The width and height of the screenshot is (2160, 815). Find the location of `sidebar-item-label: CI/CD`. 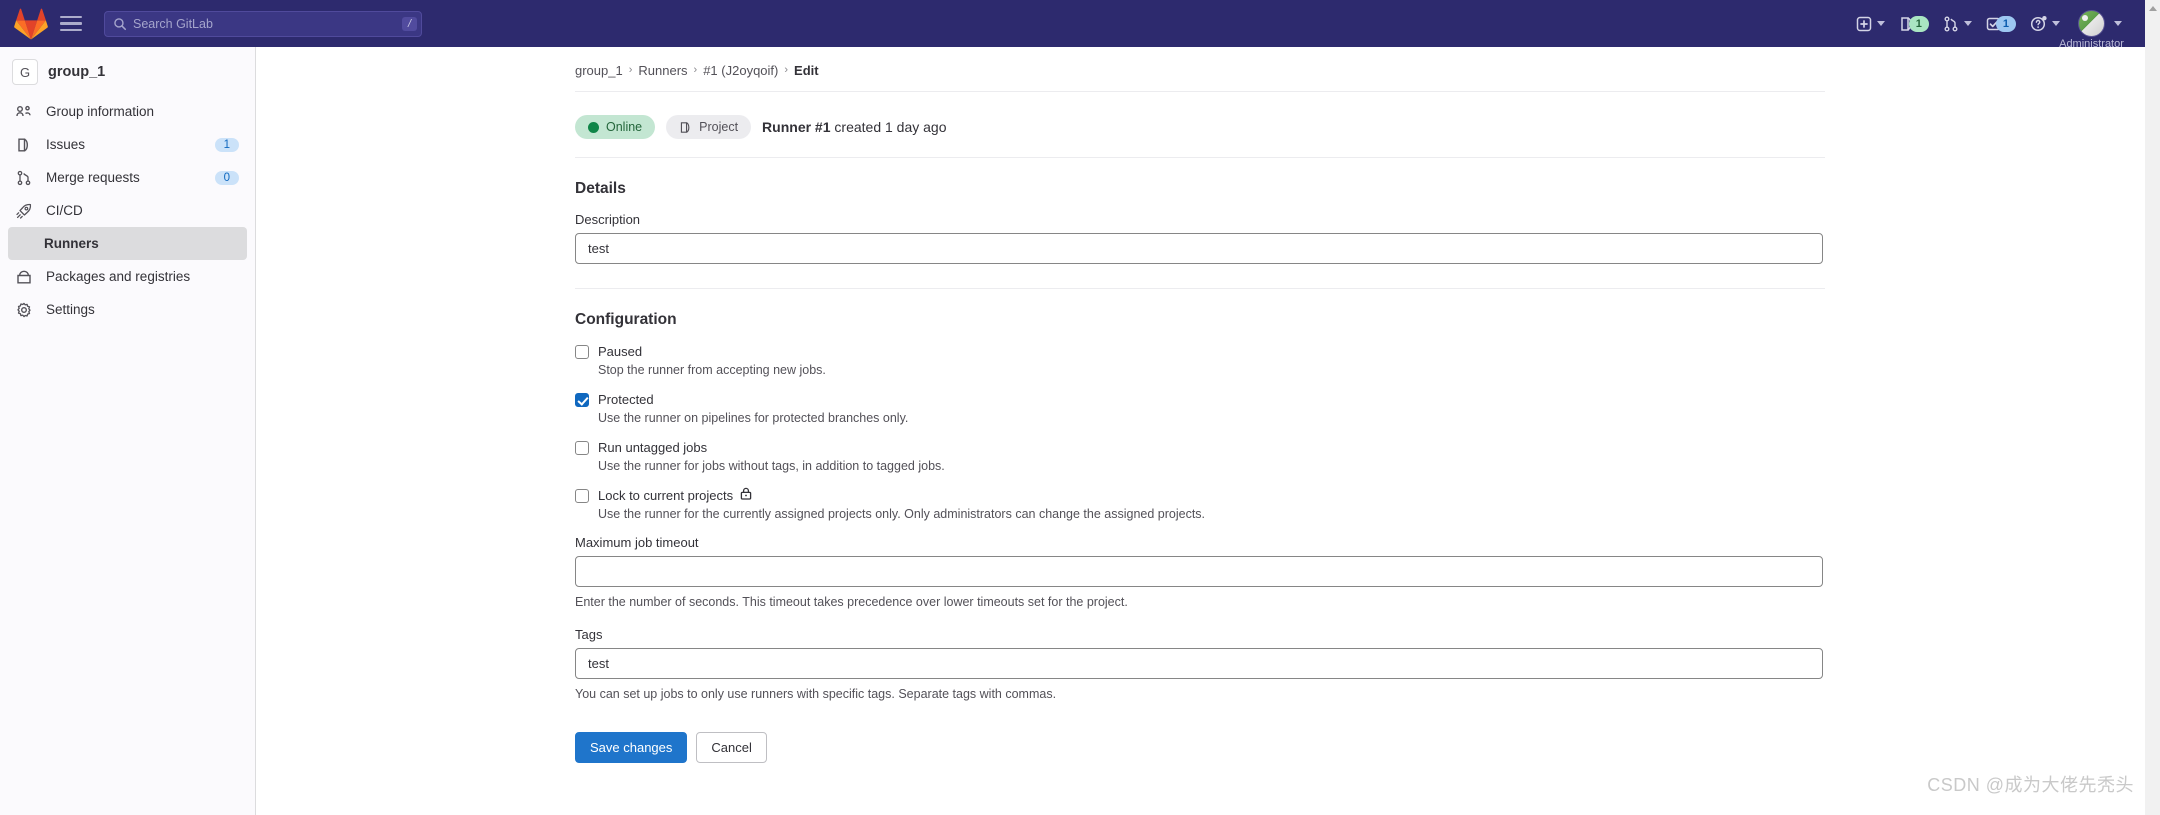

sidebar-item-label: CI/CD is located at coordinates (64, 210).